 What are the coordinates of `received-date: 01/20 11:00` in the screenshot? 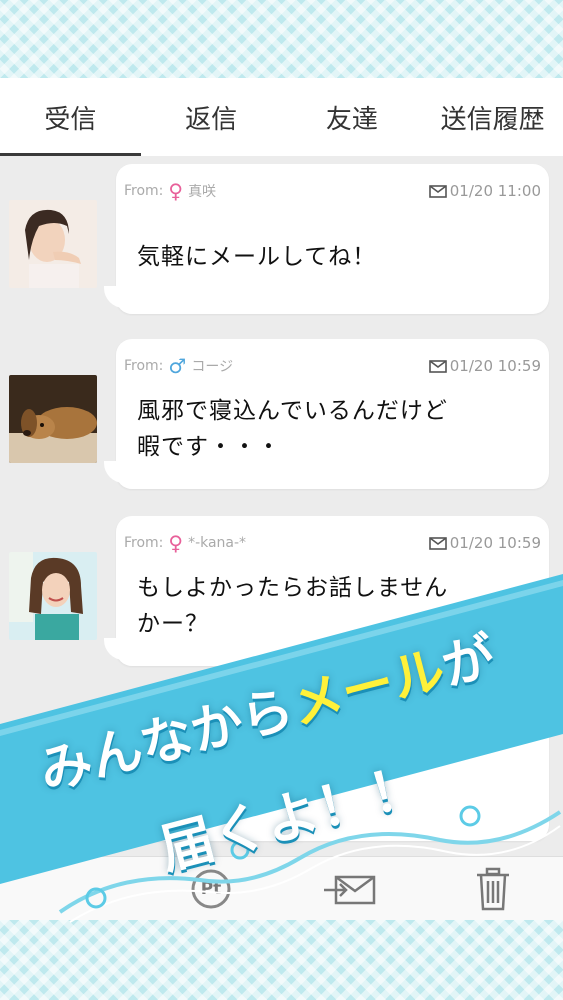 It's located at (484, 191).